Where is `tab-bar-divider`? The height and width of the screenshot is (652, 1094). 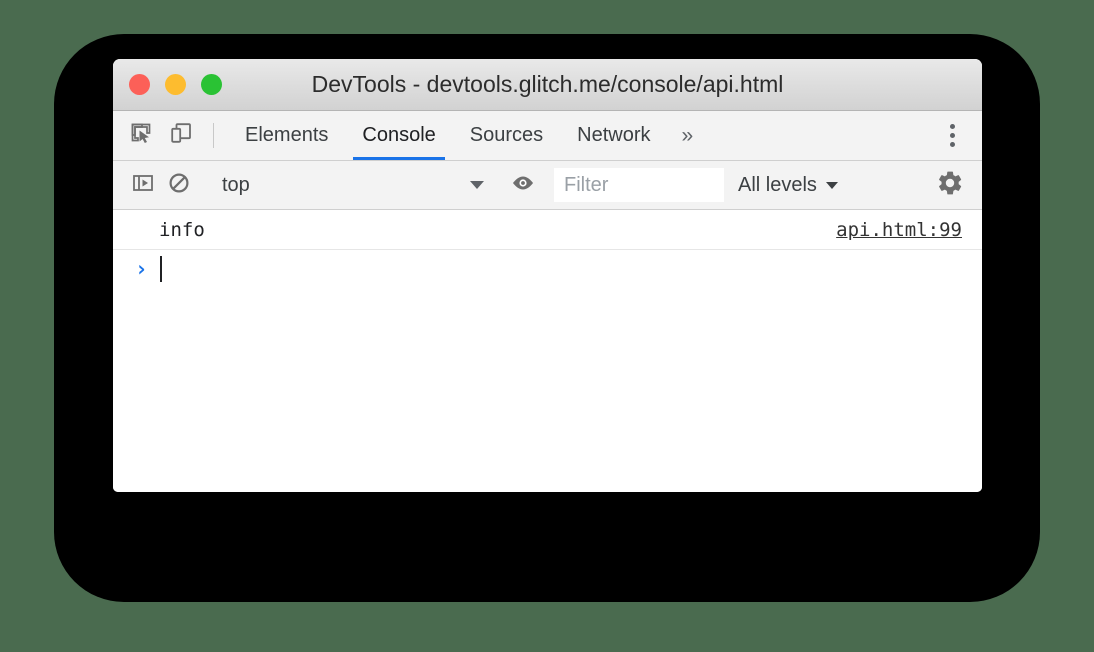
tab-bar-divider is located at coordinates (213, 135).